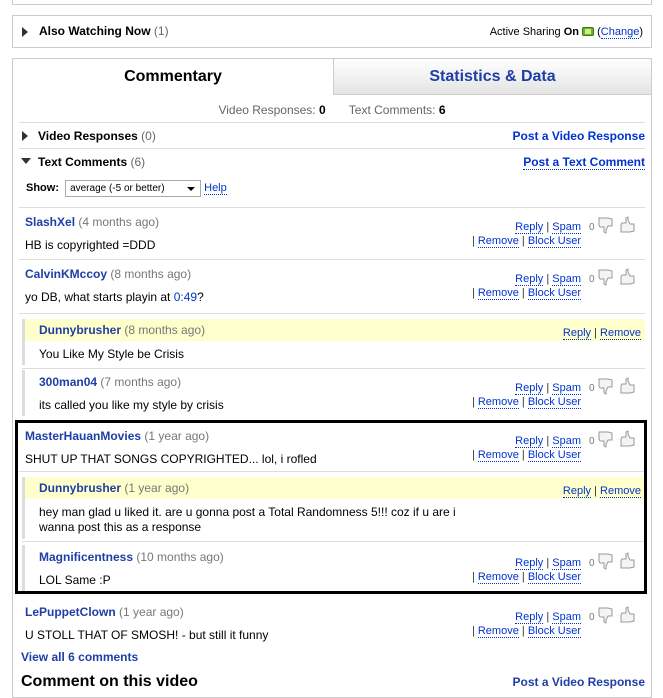 This screenshot has width=663, height=698. What do you see at coordinates (70, 612) in the screenshot?
I see `comment-author: LePuppetClown` at bounding box center [70, 612].